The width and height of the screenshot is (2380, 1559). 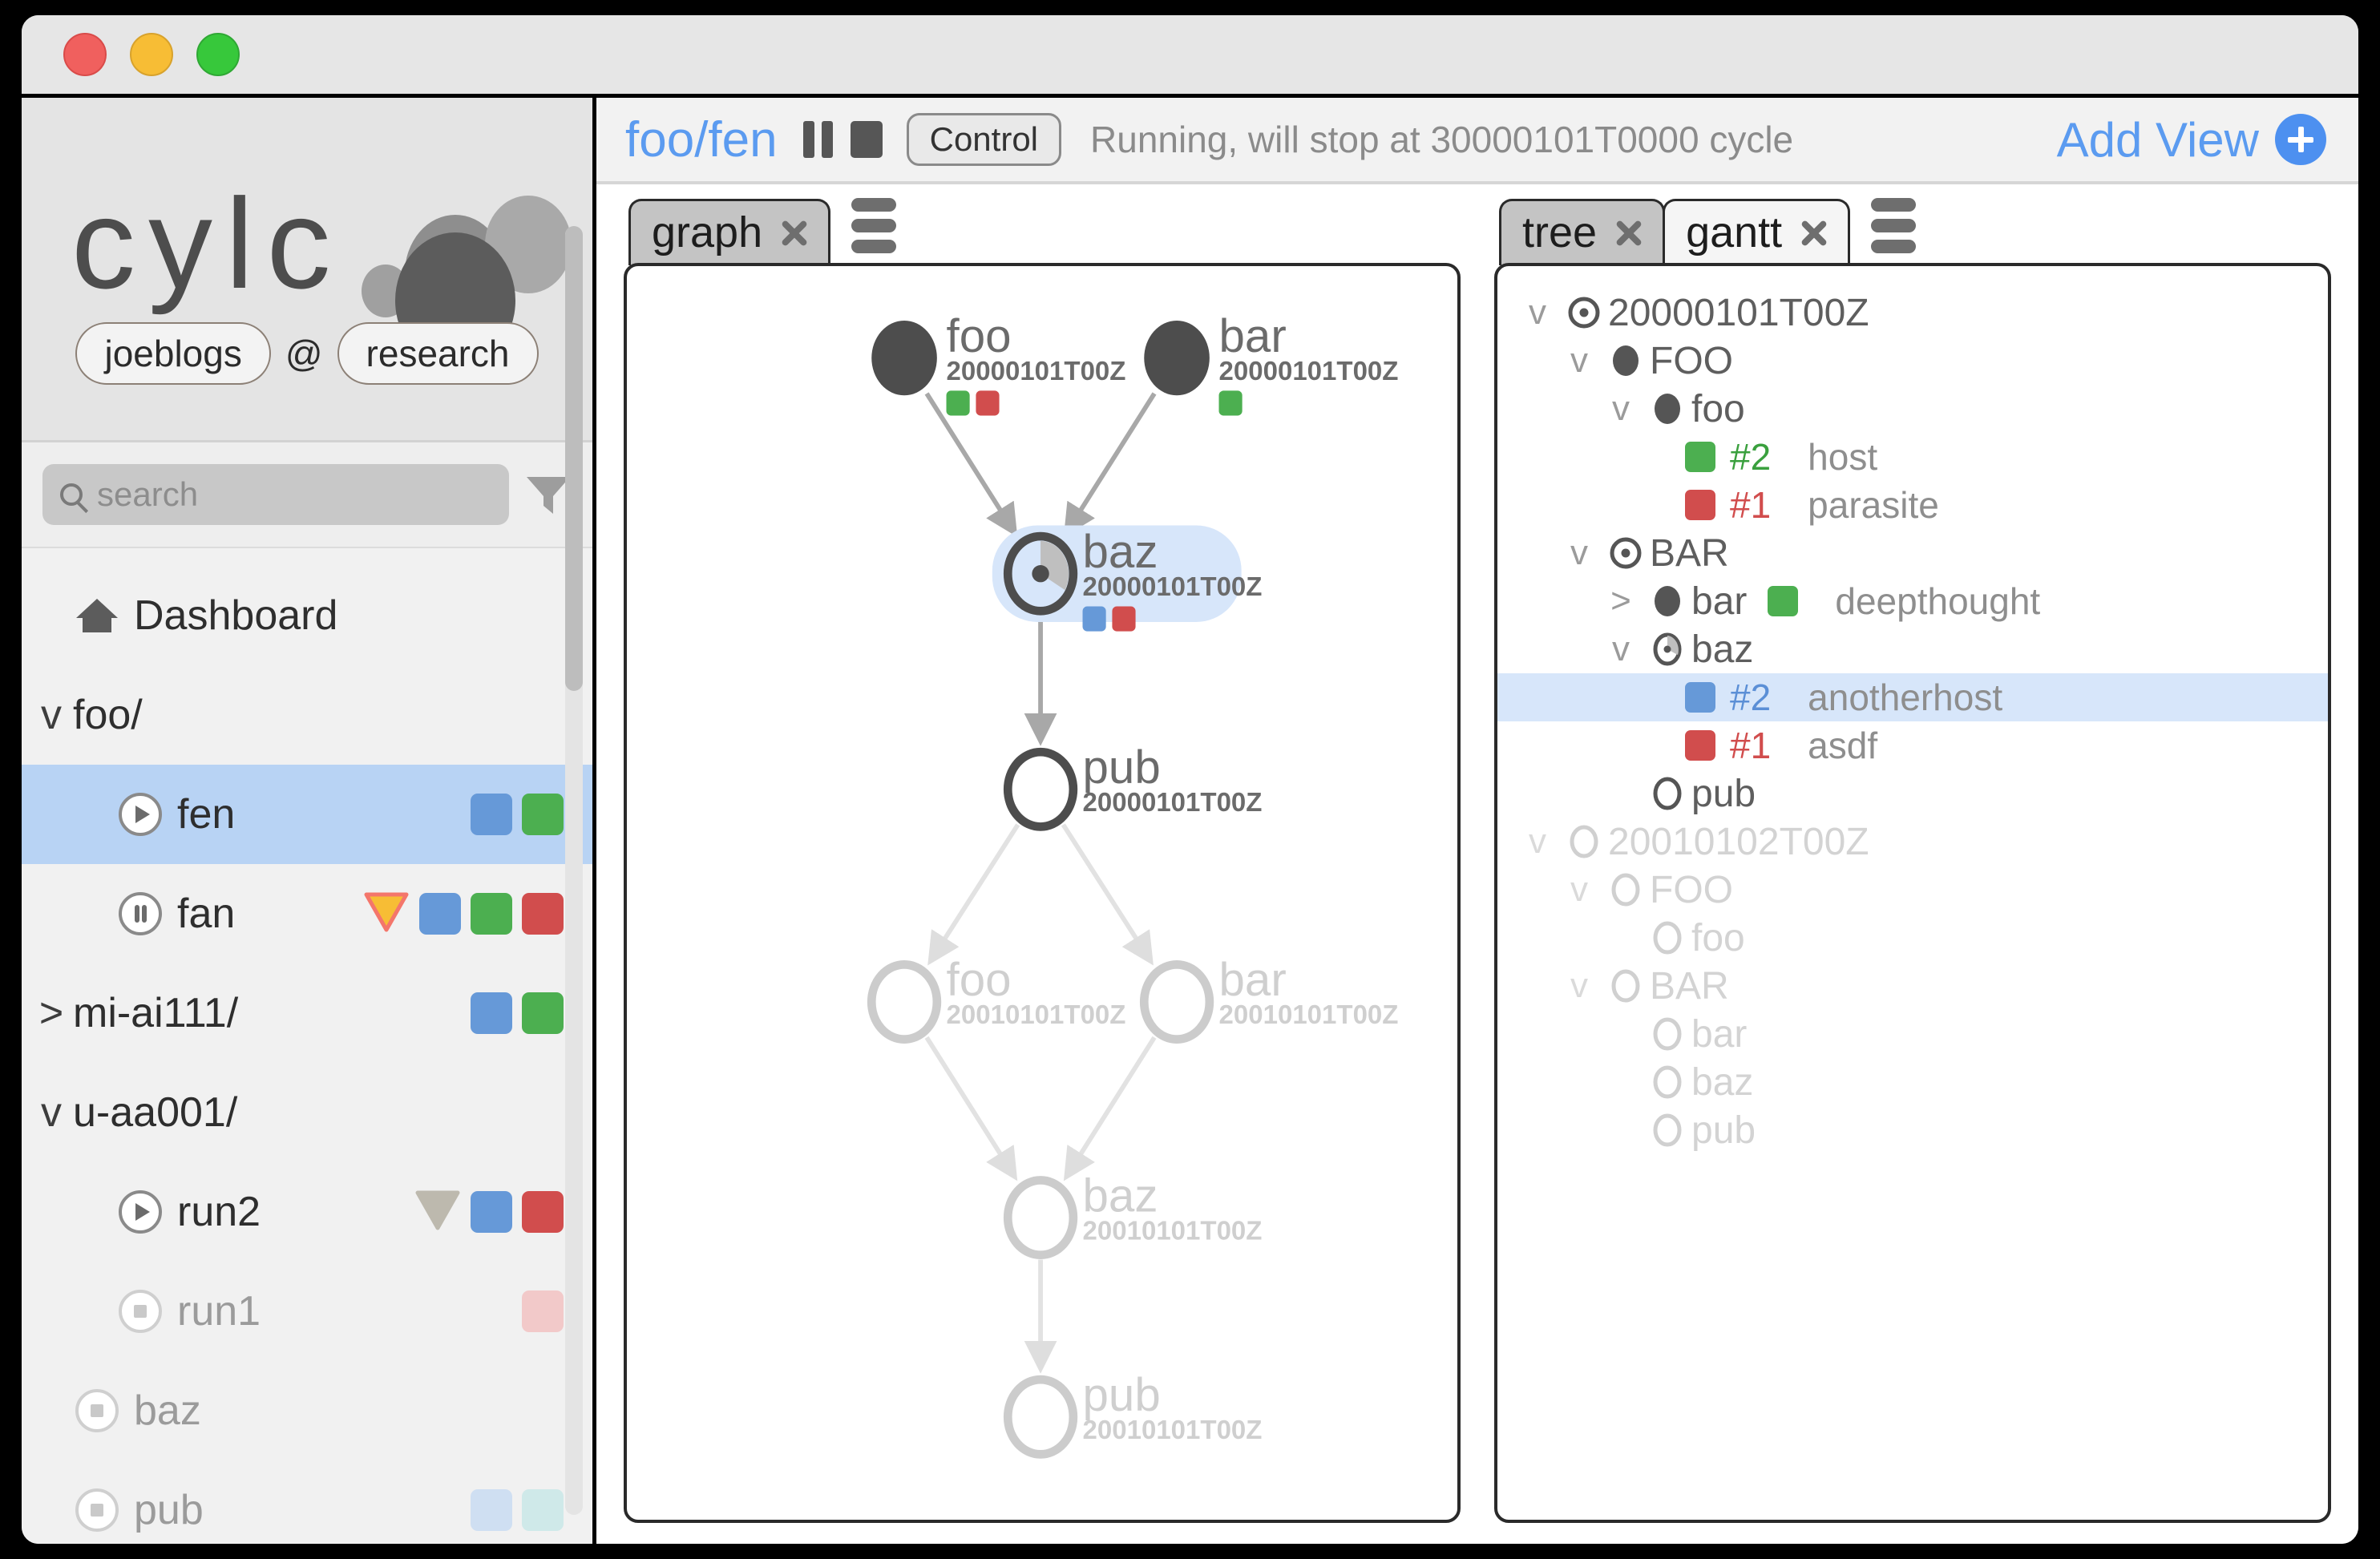 What do you see at coordinates (1173, 1429) in the screenshot?
I see `graph-node-cycle: 20010101T00Z` at bounding box center [1173, 1429].